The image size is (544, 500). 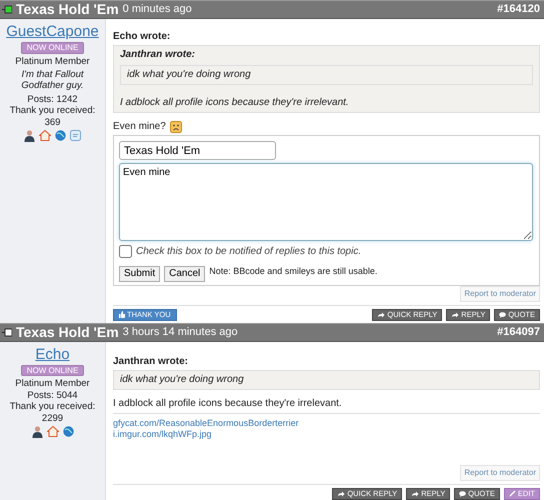 I want to click on notify-checkbox, so click(x=125, y=251).